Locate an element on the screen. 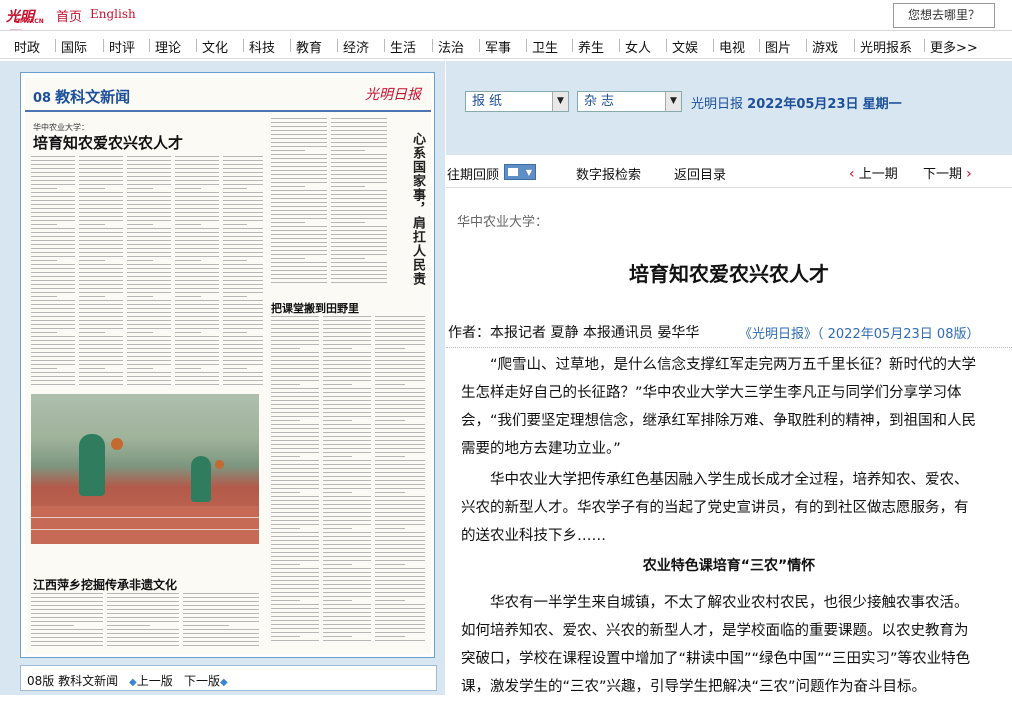  nav-item: 法治 is located at coordinates (451, 46).